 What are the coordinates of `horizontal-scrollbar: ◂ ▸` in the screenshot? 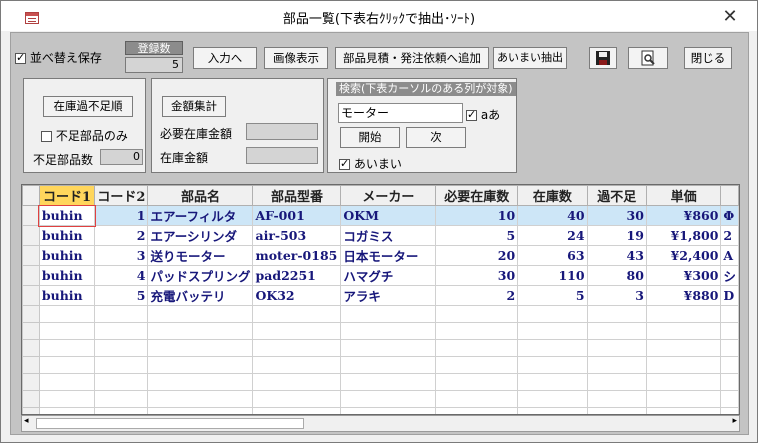 It's located at (380, 423).